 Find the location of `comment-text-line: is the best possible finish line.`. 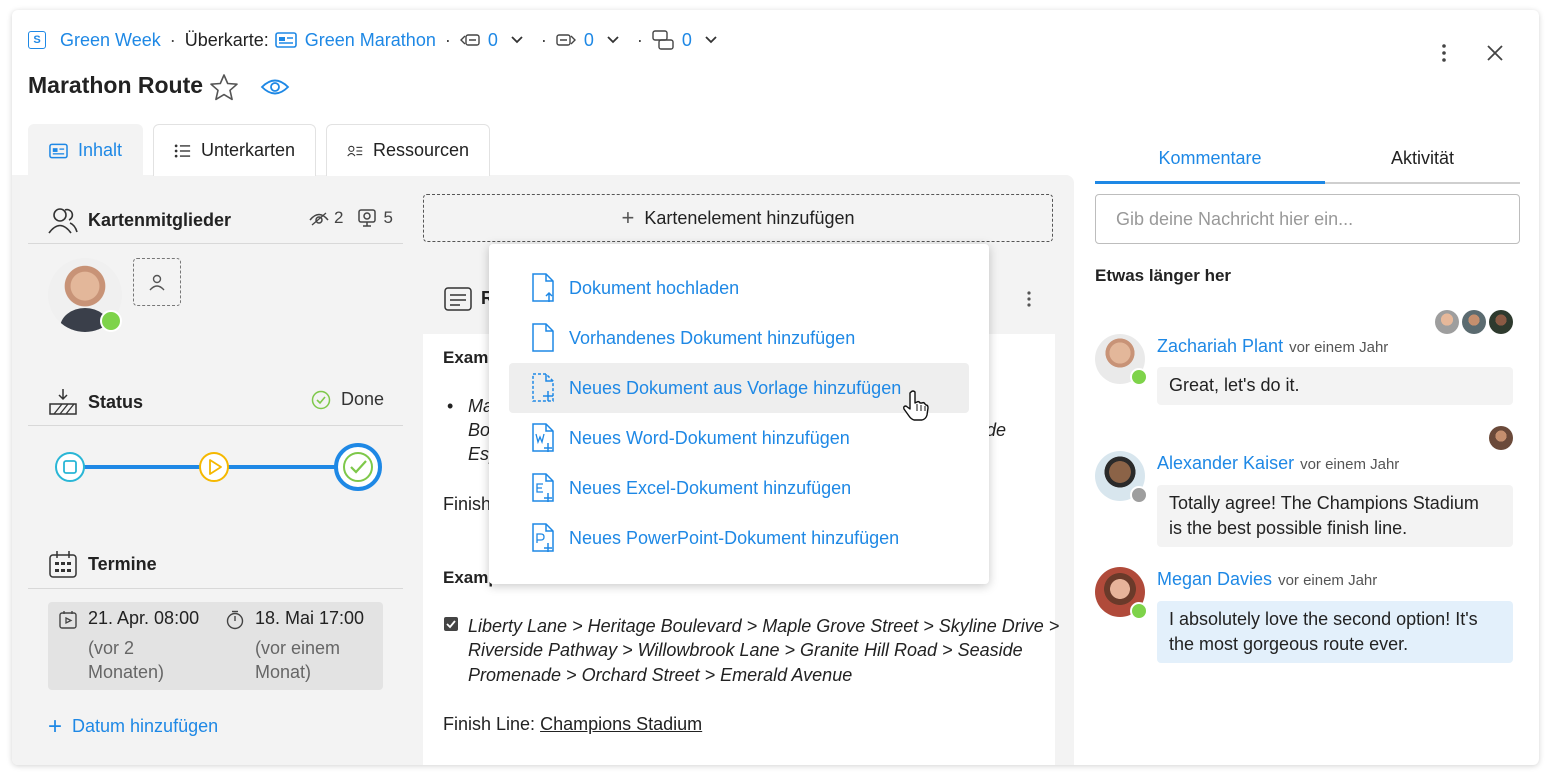

comment-text-line: is the best possible finish line. is located at coordinates (1288, 528).